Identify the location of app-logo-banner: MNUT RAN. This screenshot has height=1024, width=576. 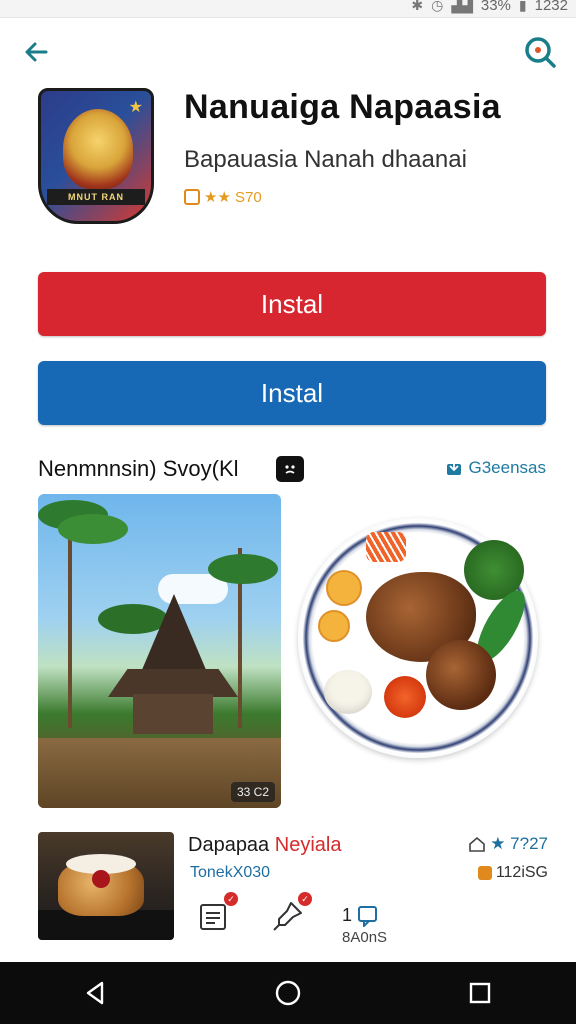
(96, 197).